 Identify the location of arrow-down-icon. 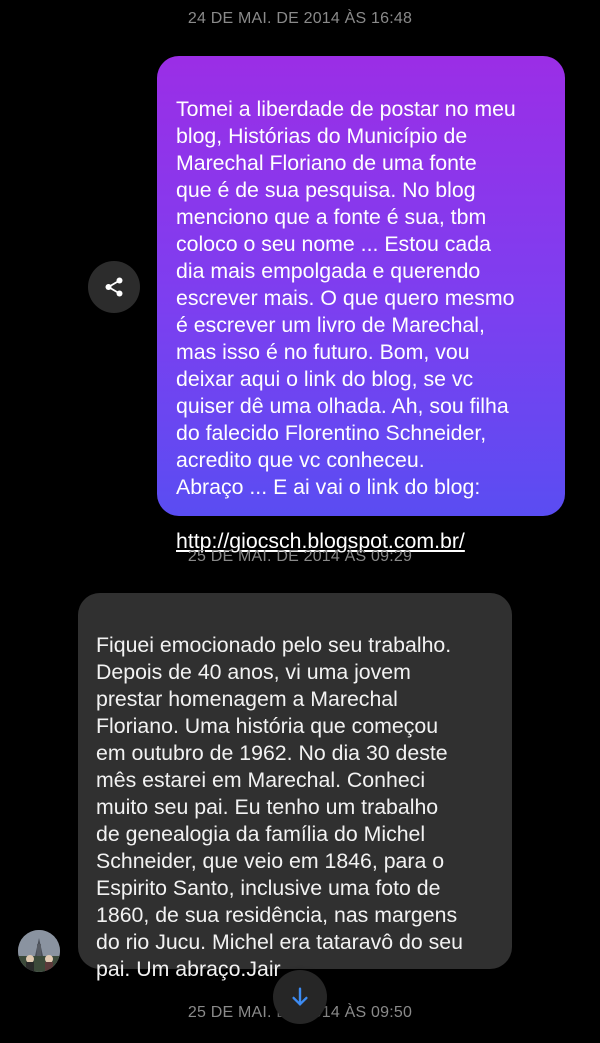
(300, 996).